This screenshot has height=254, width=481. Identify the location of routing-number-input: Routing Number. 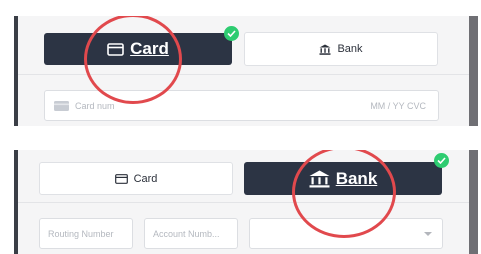
(86, 233).